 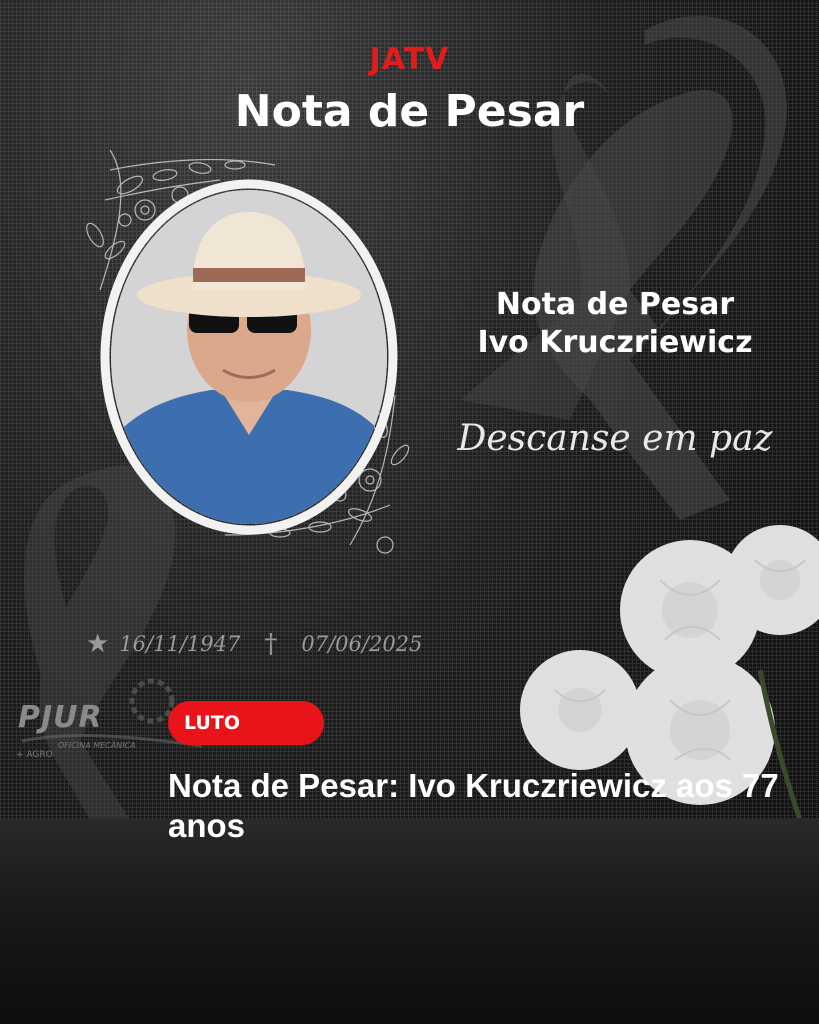 I want to click on memorial-name-block: Nota de Pesar Ivo Kruczriewicz, so click(x=615, y=324).